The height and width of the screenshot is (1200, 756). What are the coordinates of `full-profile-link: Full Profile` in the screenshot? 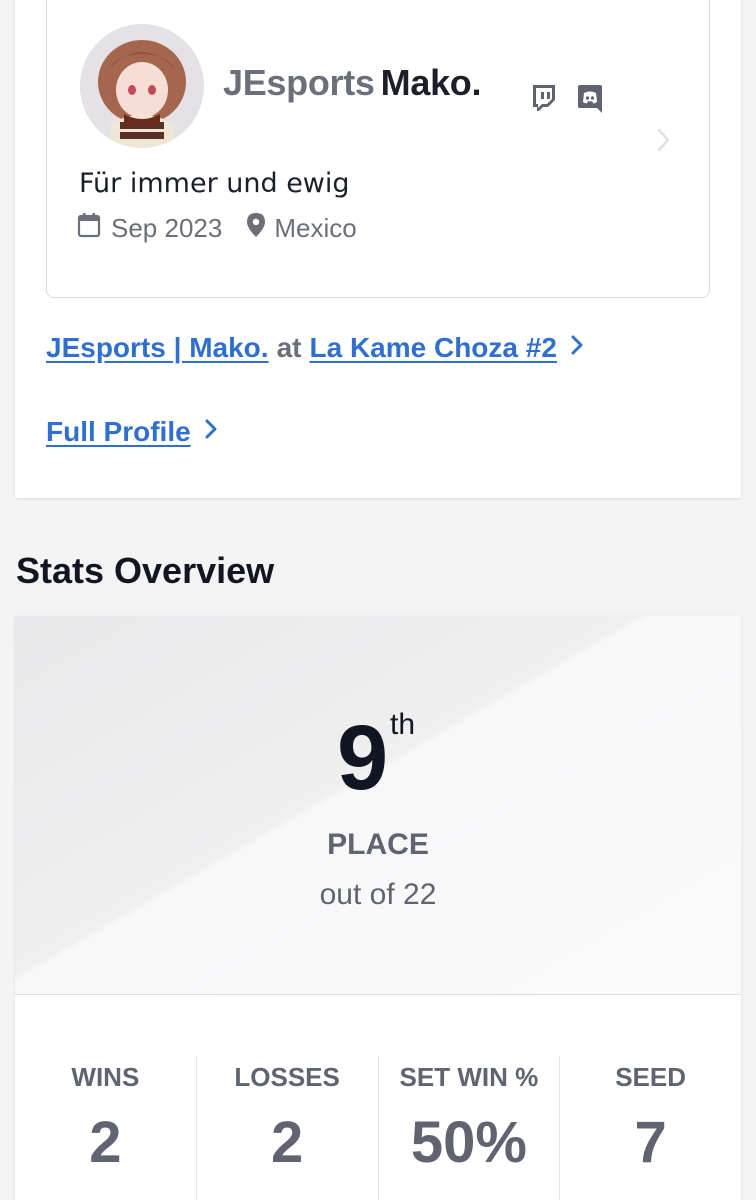 It's located at (118, 432).